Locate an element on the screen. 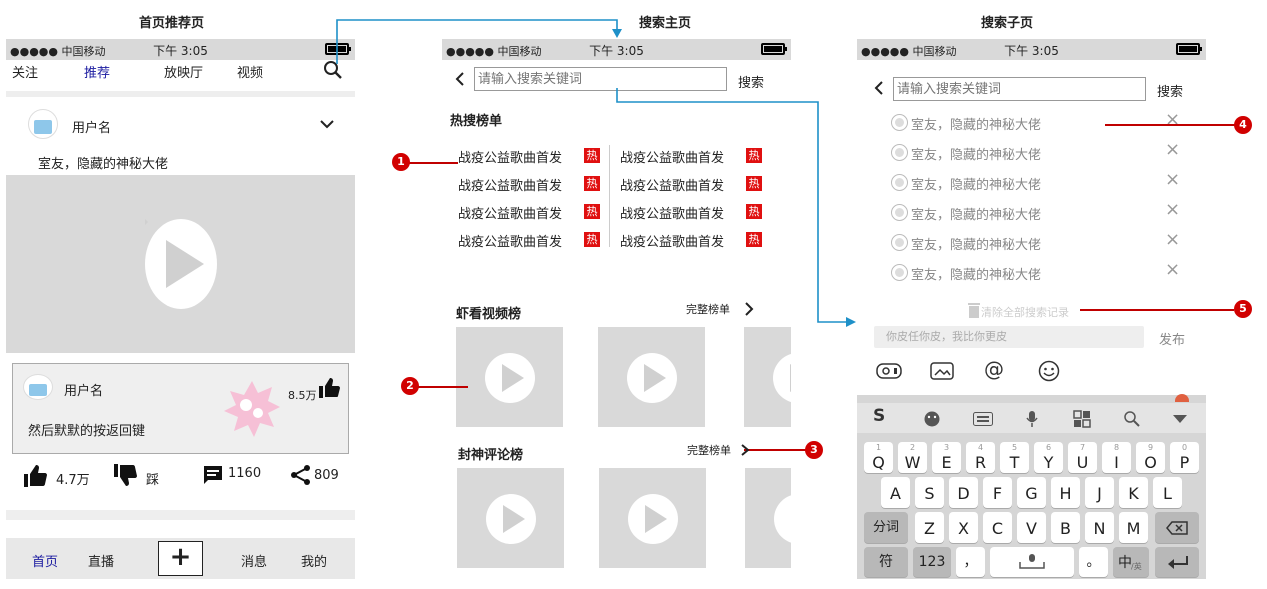  annotation-badge-4: 4 is located at coordinates (1243, 125).